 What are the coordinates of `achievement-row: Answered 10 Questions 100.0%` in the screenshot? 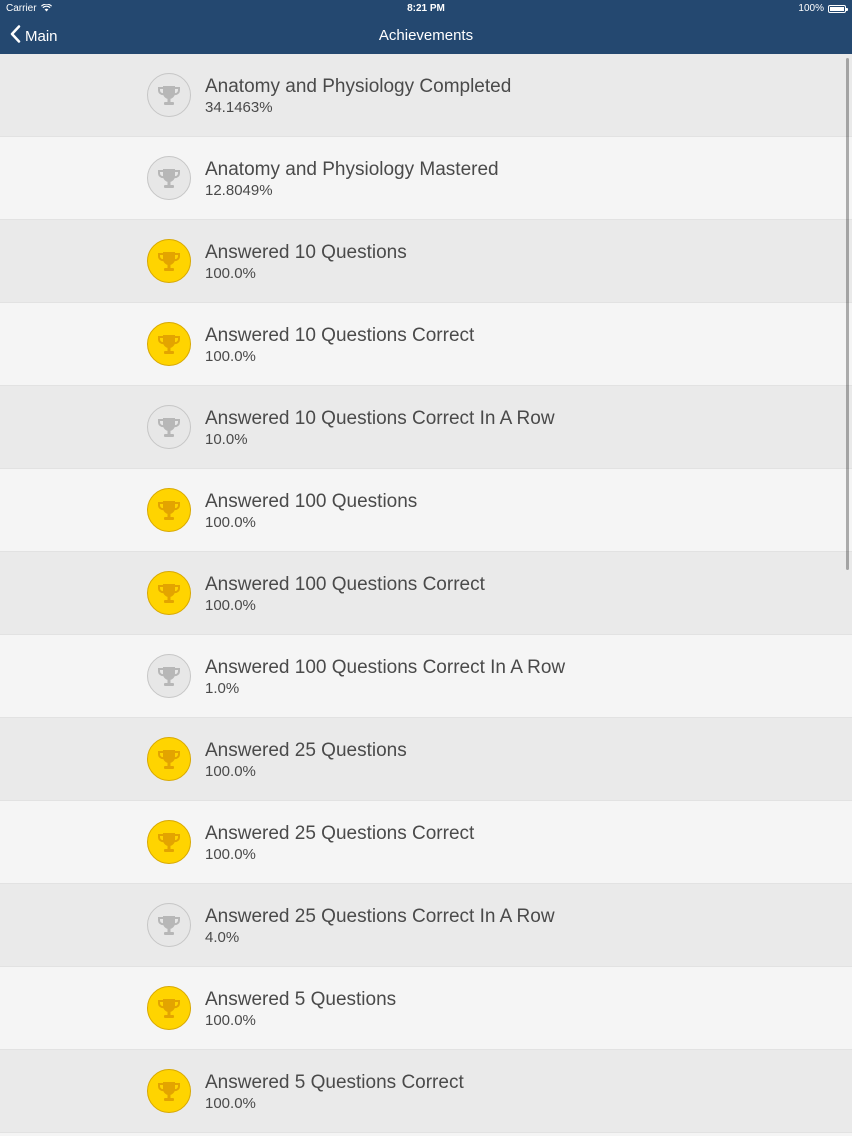 It's located at (426, 261).